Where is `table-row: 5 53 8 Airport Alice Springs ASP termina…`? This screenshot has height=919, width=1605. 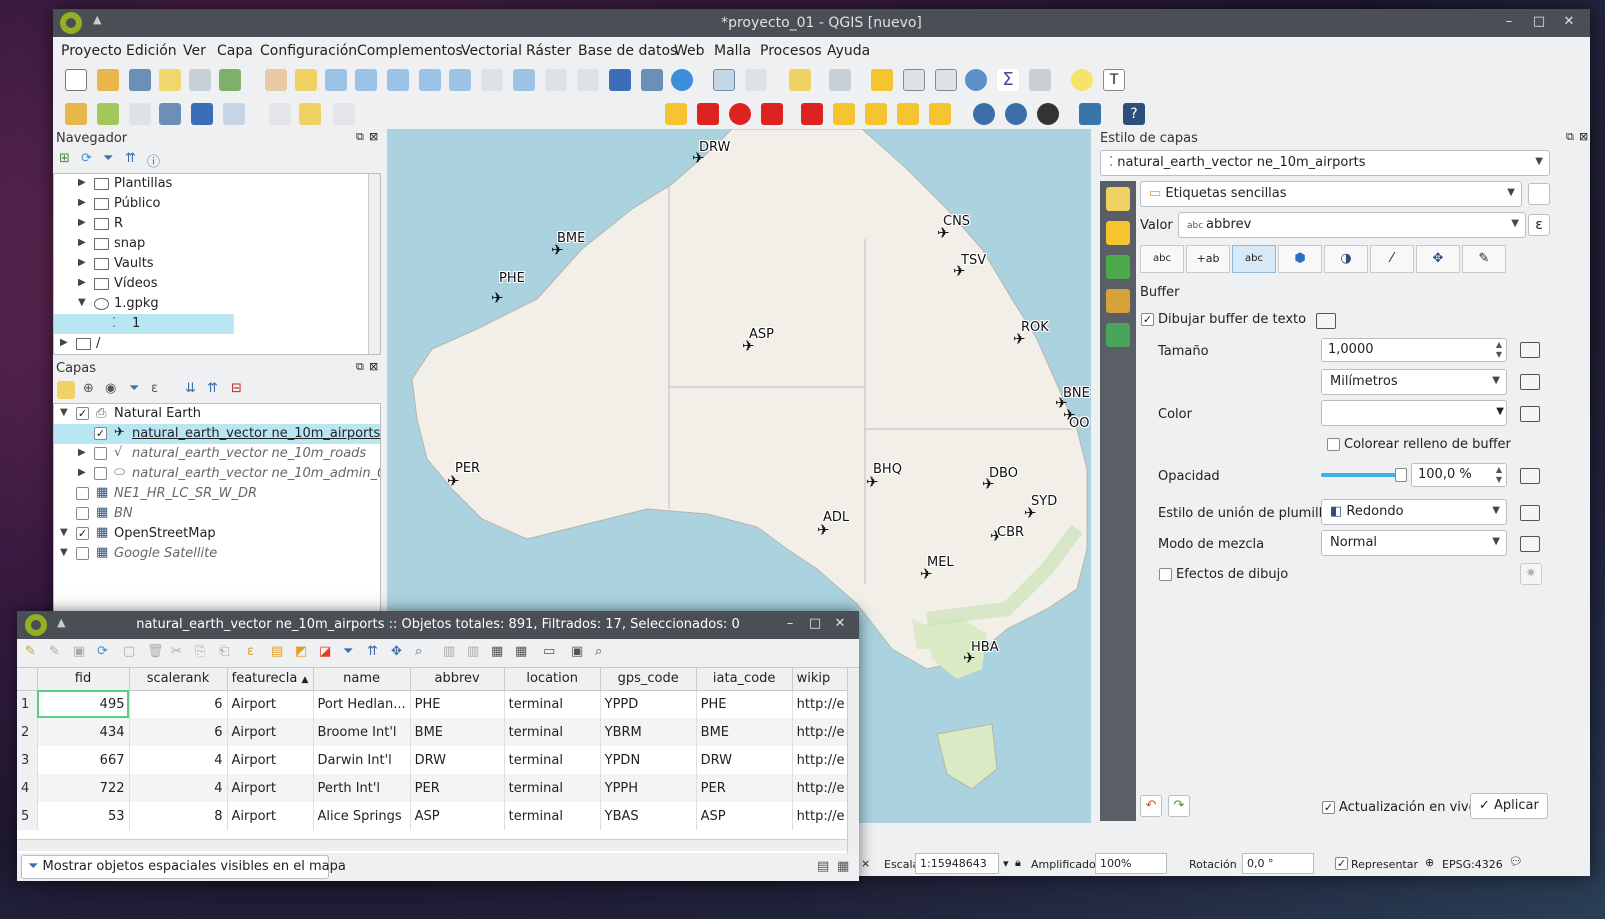 table-row: 5 53 8 Airport Alice Springs ASP termina… is located at coordinates (433, 816).